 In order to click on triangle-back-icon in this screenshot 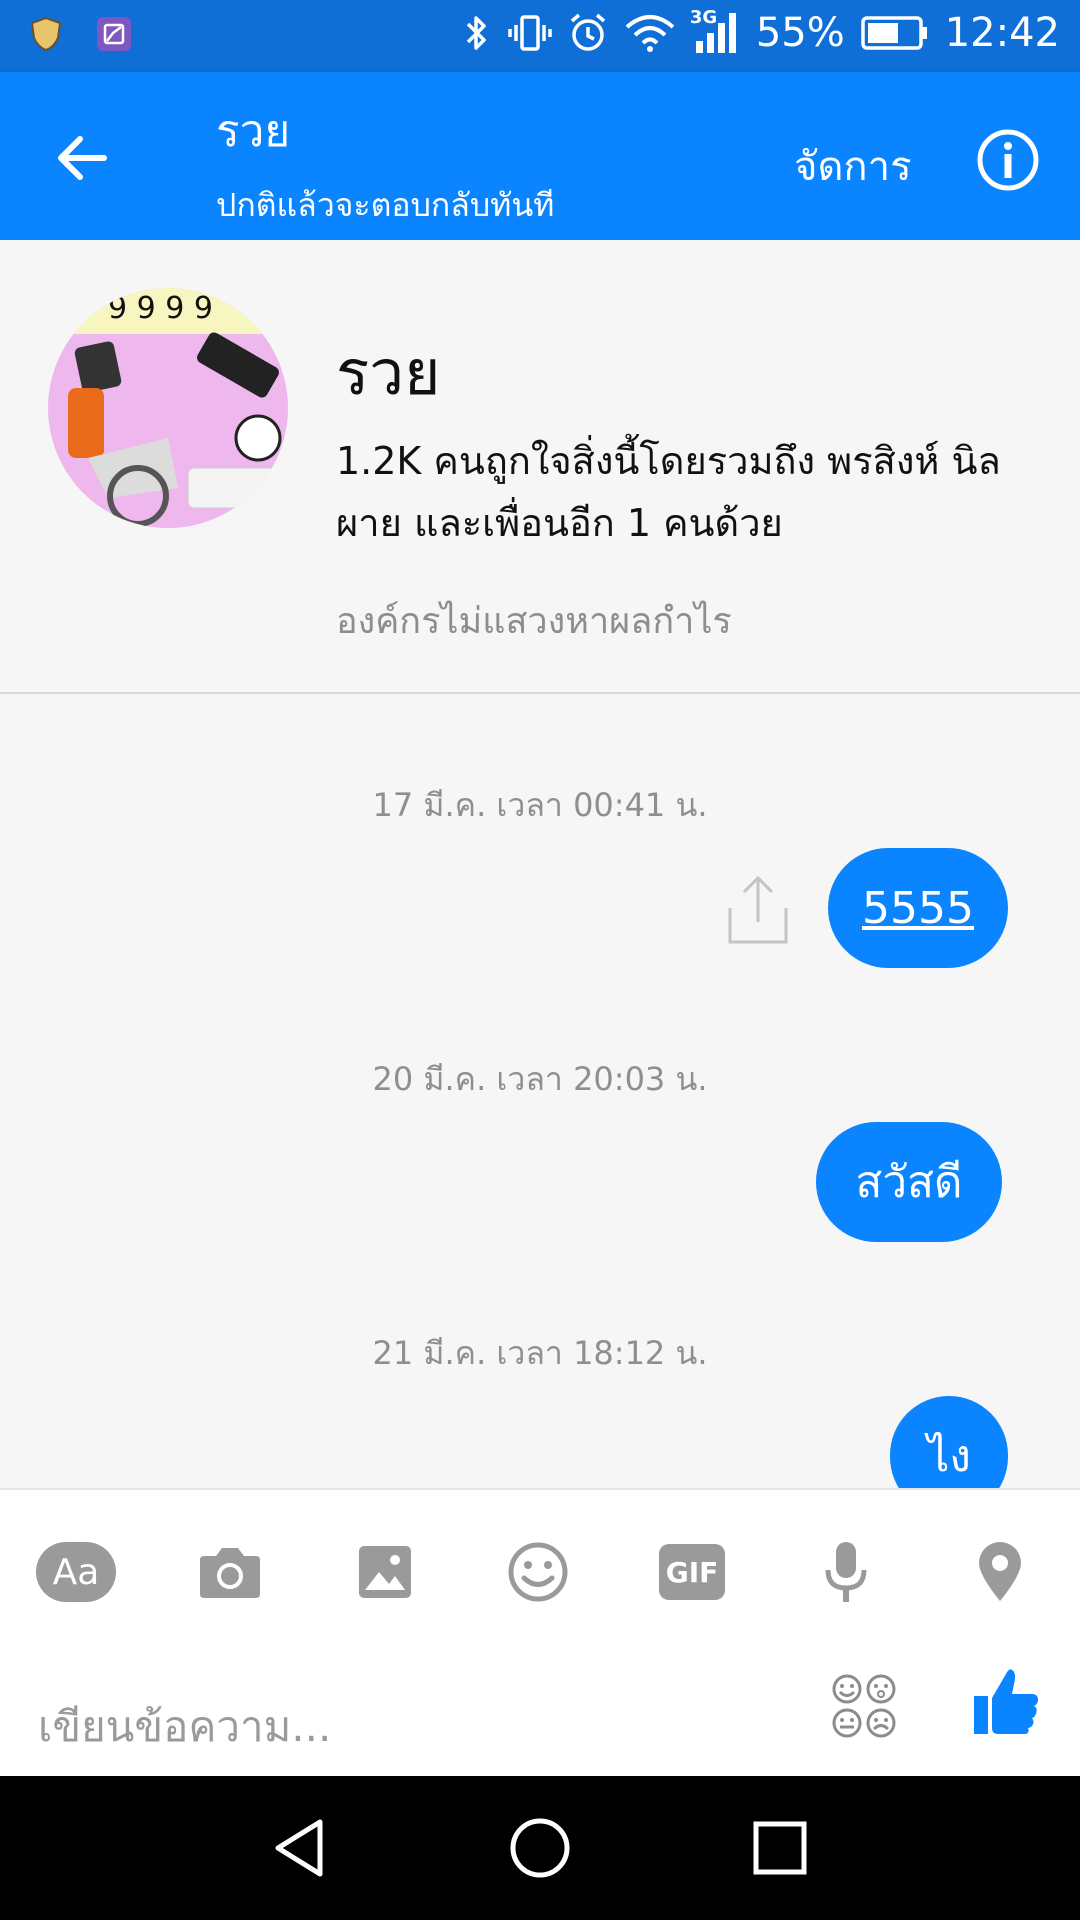, I will do `click(299, 1848)`.